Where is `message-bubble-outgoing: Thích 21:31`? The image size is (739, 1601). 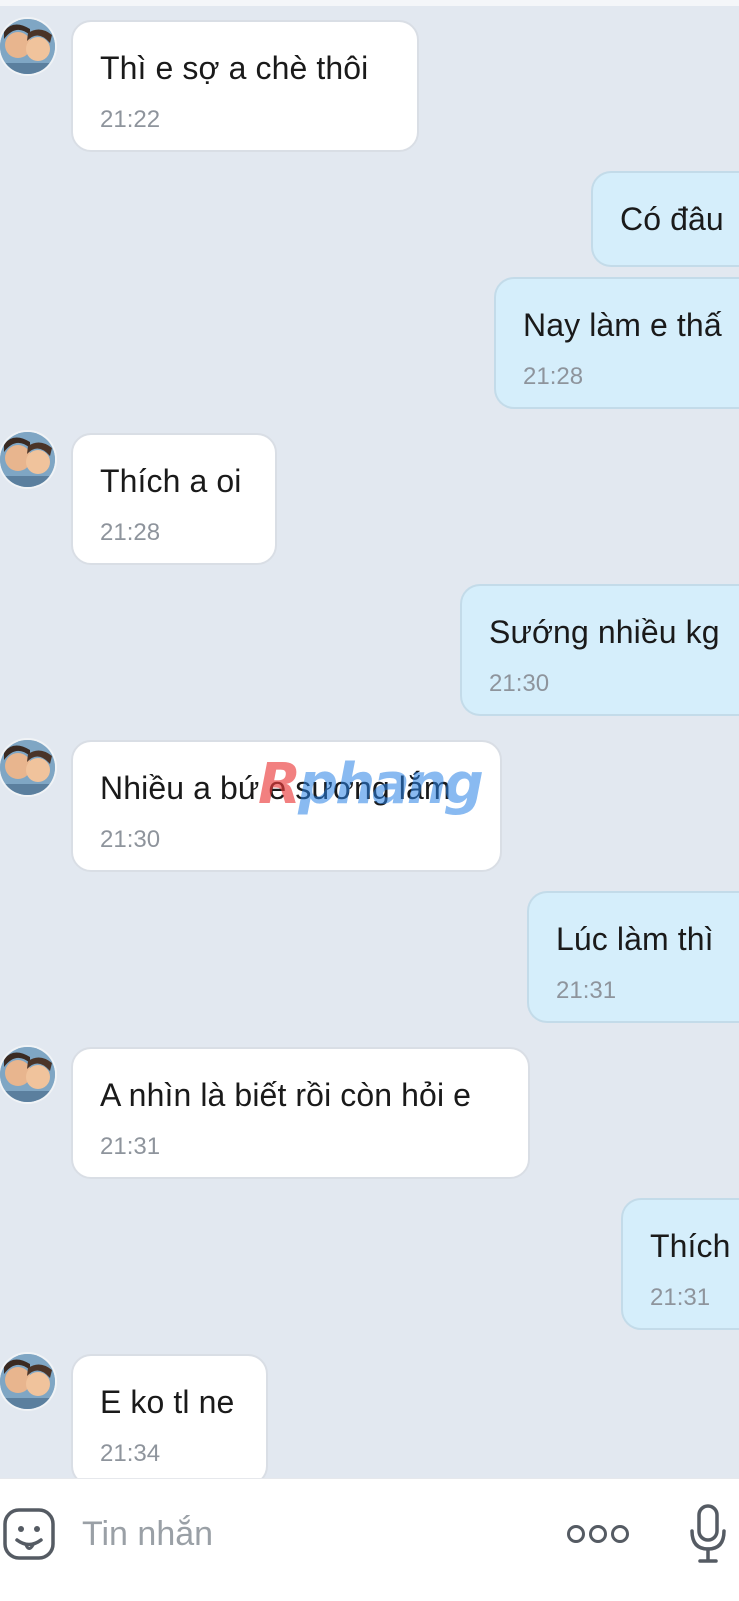
message-bubble-outgoing: Thích 21:31 is located at coordinates (680, 1264).